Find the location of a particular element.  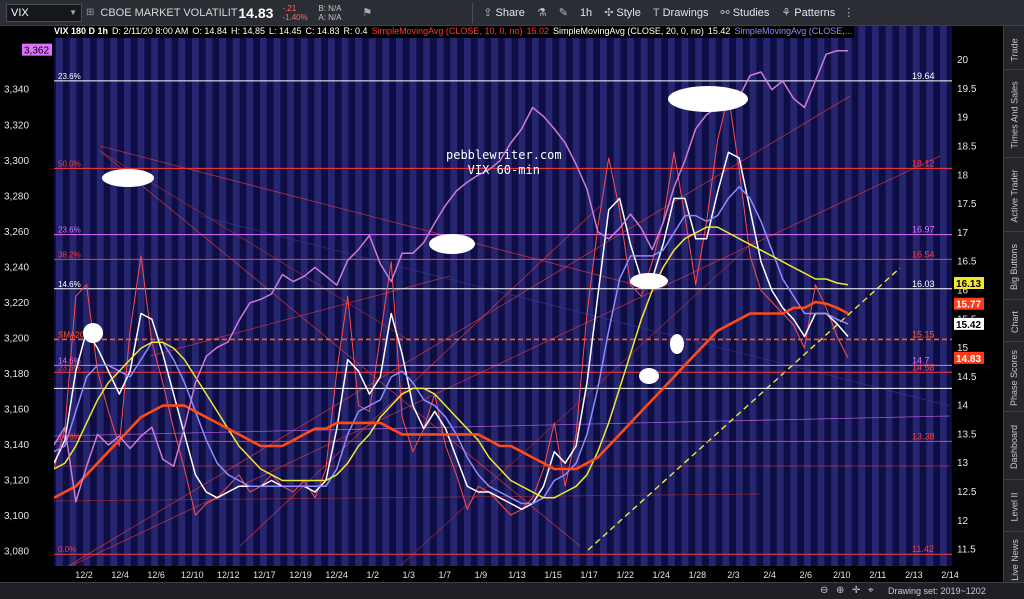

patterns-label: Patterns is located at coordinates (815, 12).